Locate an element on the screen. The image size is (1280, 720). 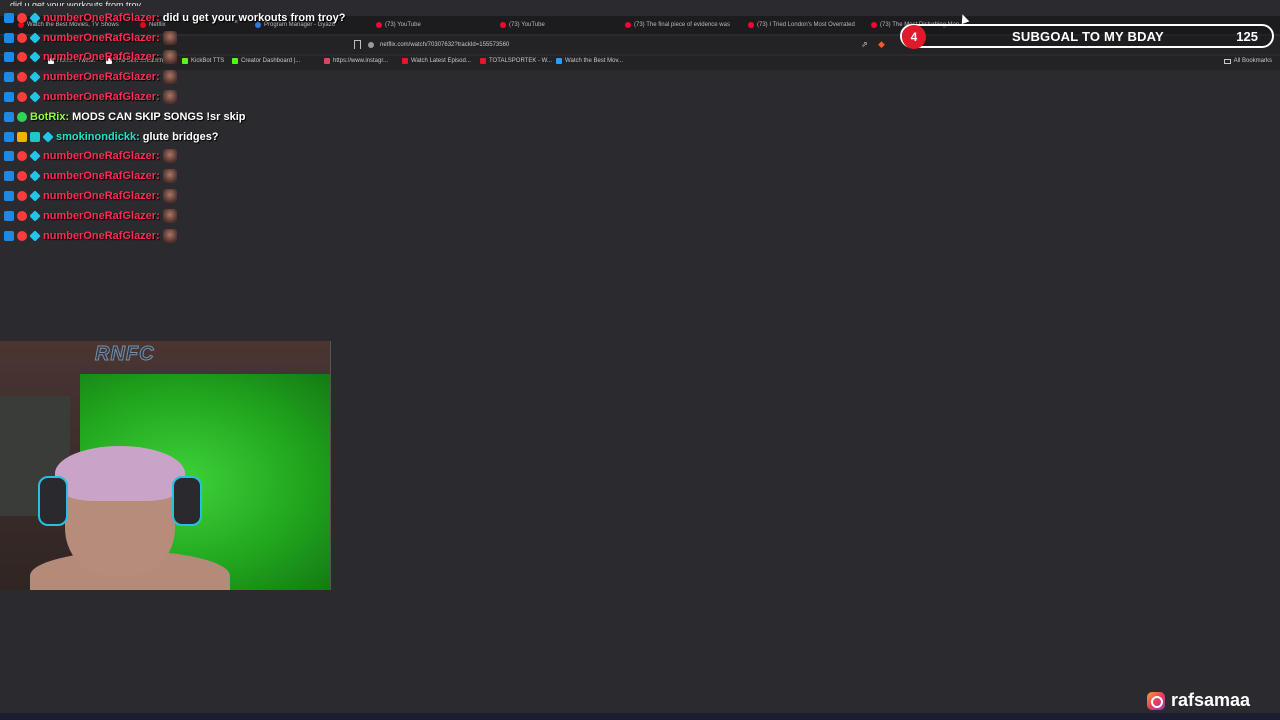
browser-tab: (73) I Tried London's Most Overrated is located at coordinates (801, 25).